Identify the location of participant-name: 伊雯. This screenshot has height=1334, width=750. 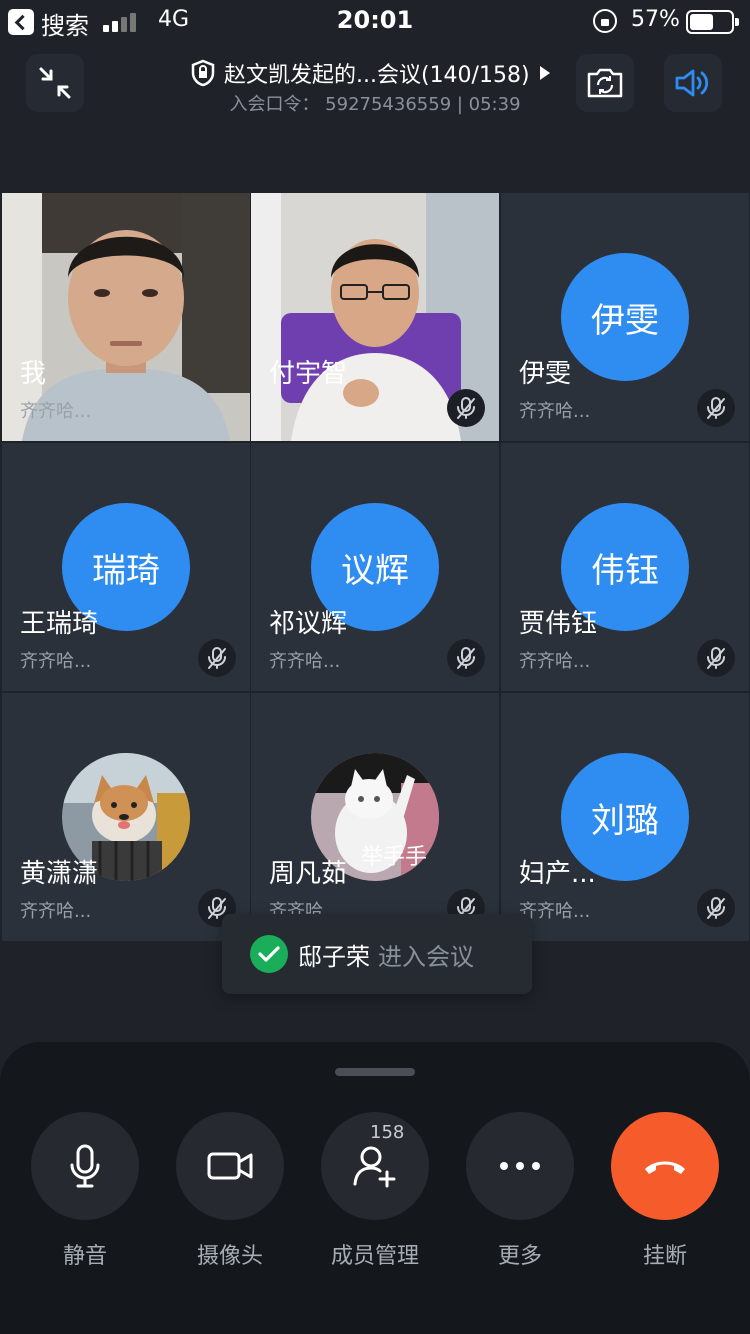
(545, 374).